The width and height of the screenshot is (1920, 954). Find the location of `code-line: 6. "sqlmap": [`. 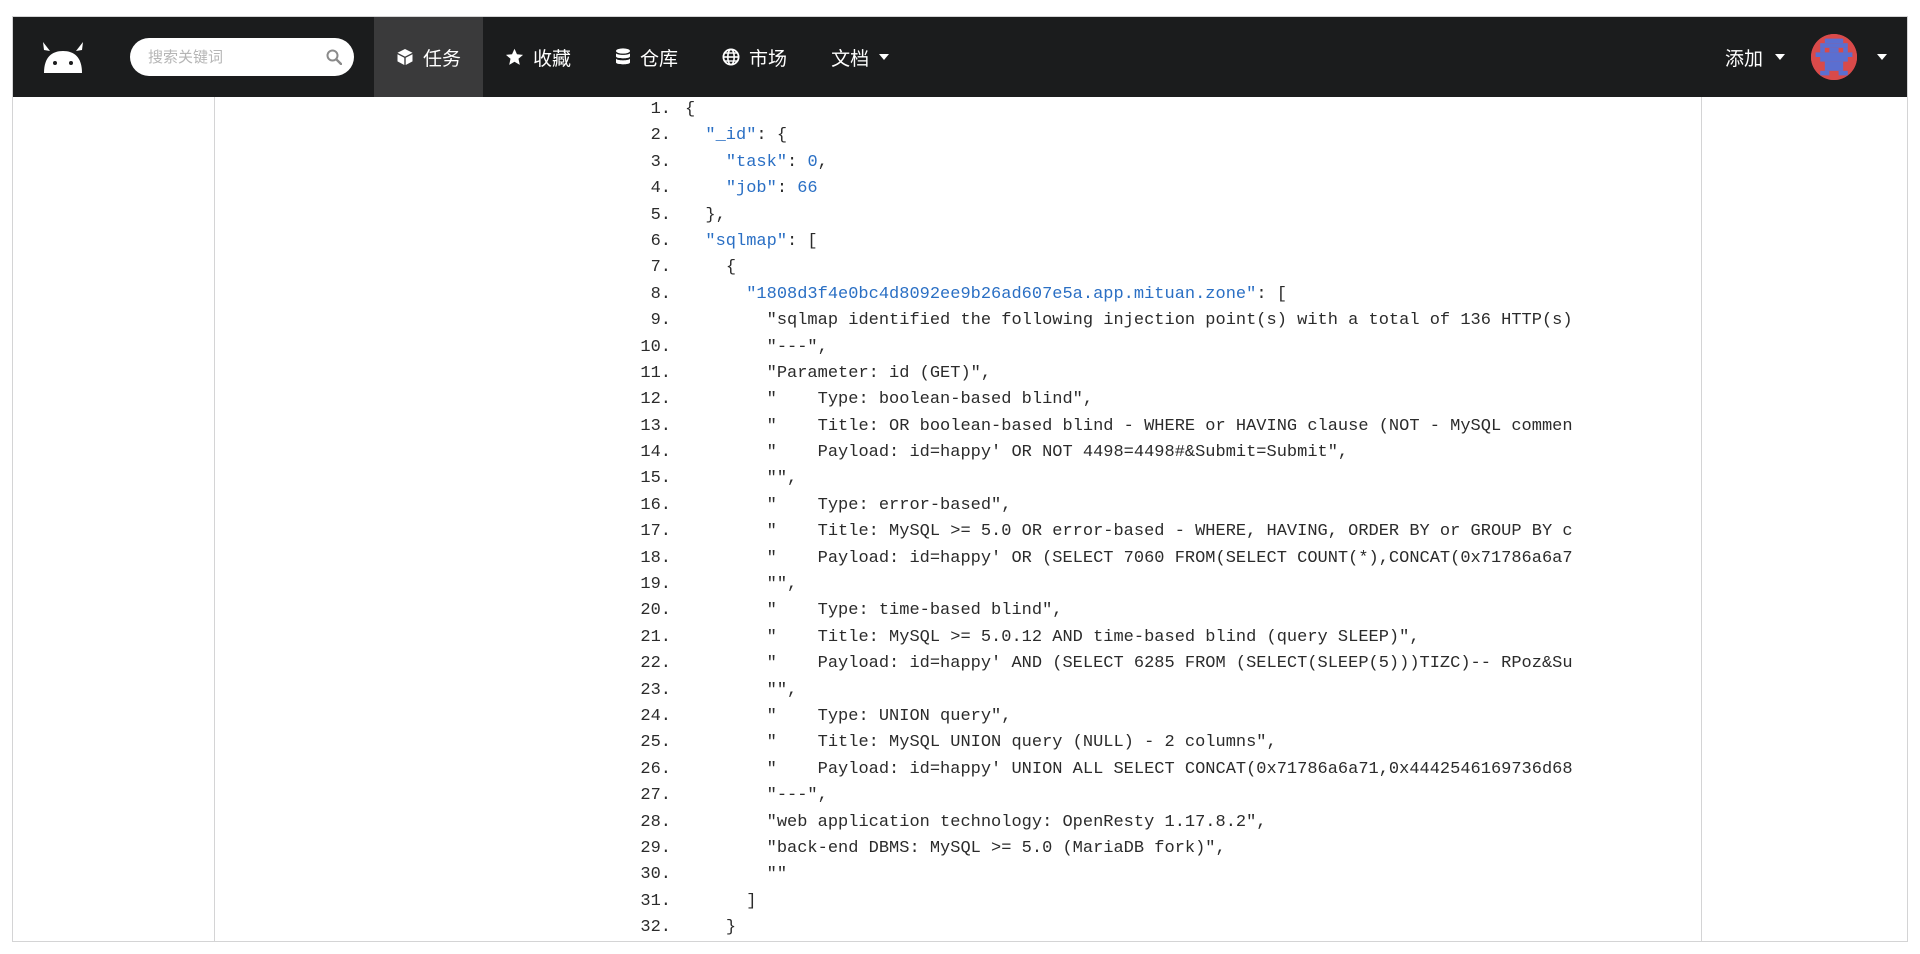

code-line: 6. "sqlmap": [ is located at coordinates (1126, 242).